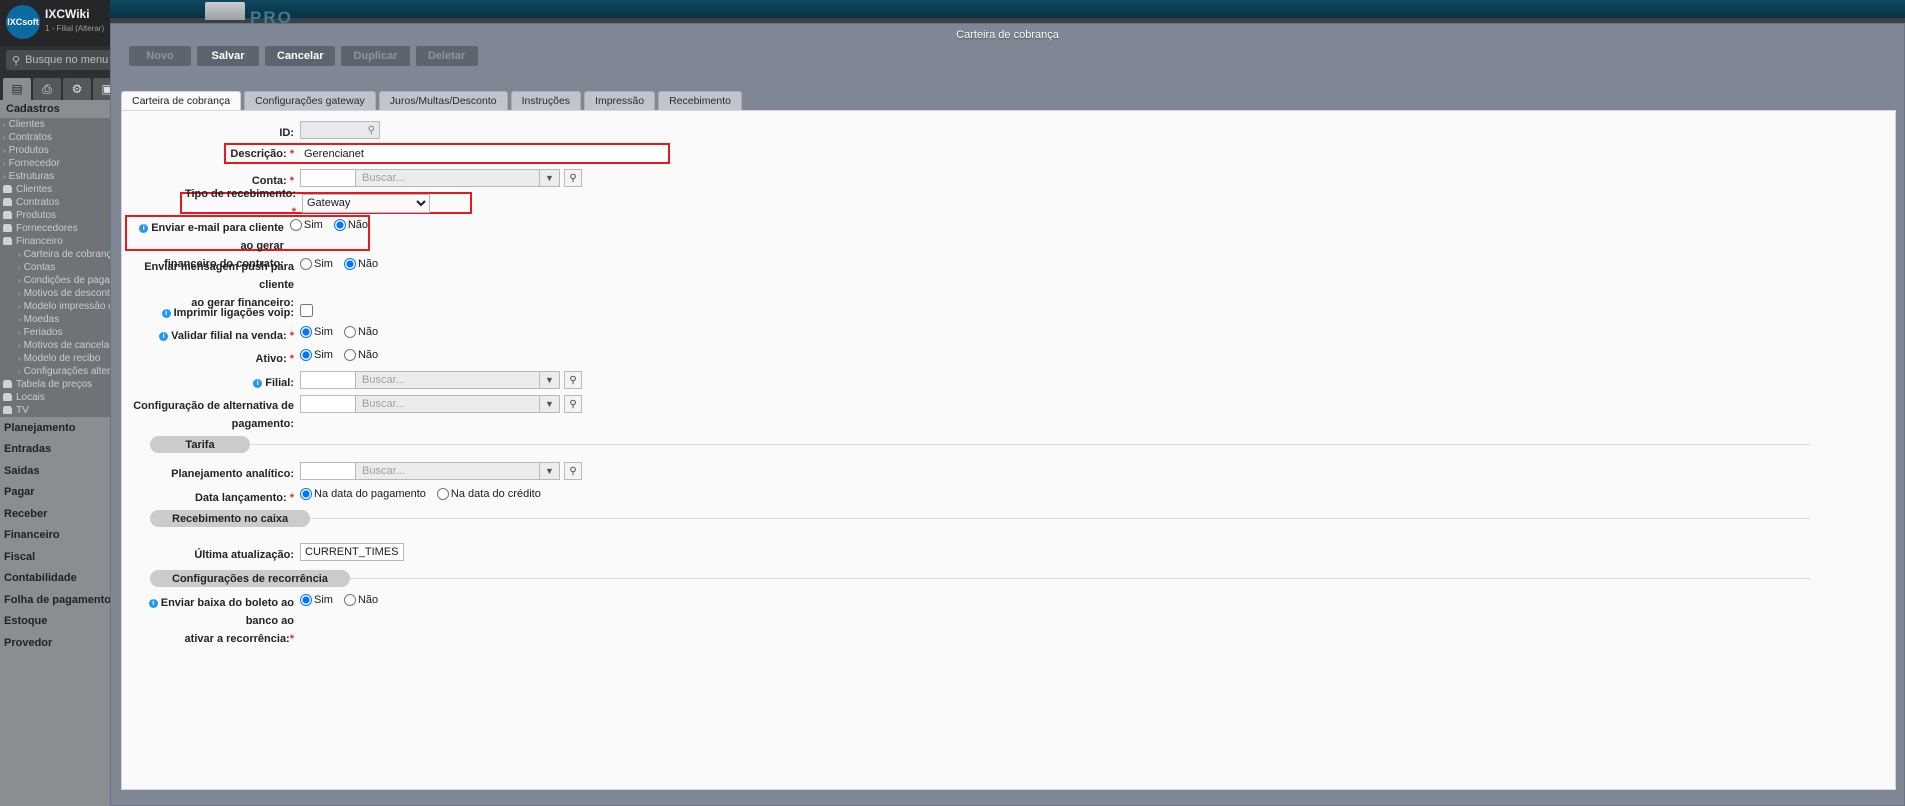 The image size is (1905, 806). What do you see at coordinates (306, 310) in the screenshot?
I see `imprimir-voip-checkbox` at bounding box center [306, 310].